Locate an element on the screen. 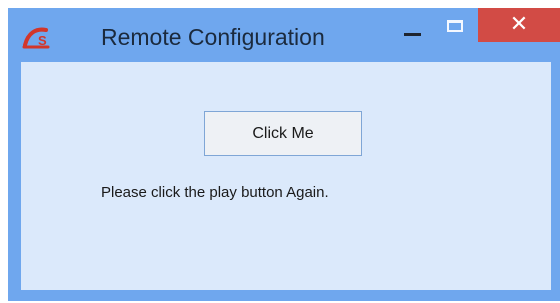 The height and width of the screenshot is (303, 560). maximize-icon is located at coordinates (455, 26).